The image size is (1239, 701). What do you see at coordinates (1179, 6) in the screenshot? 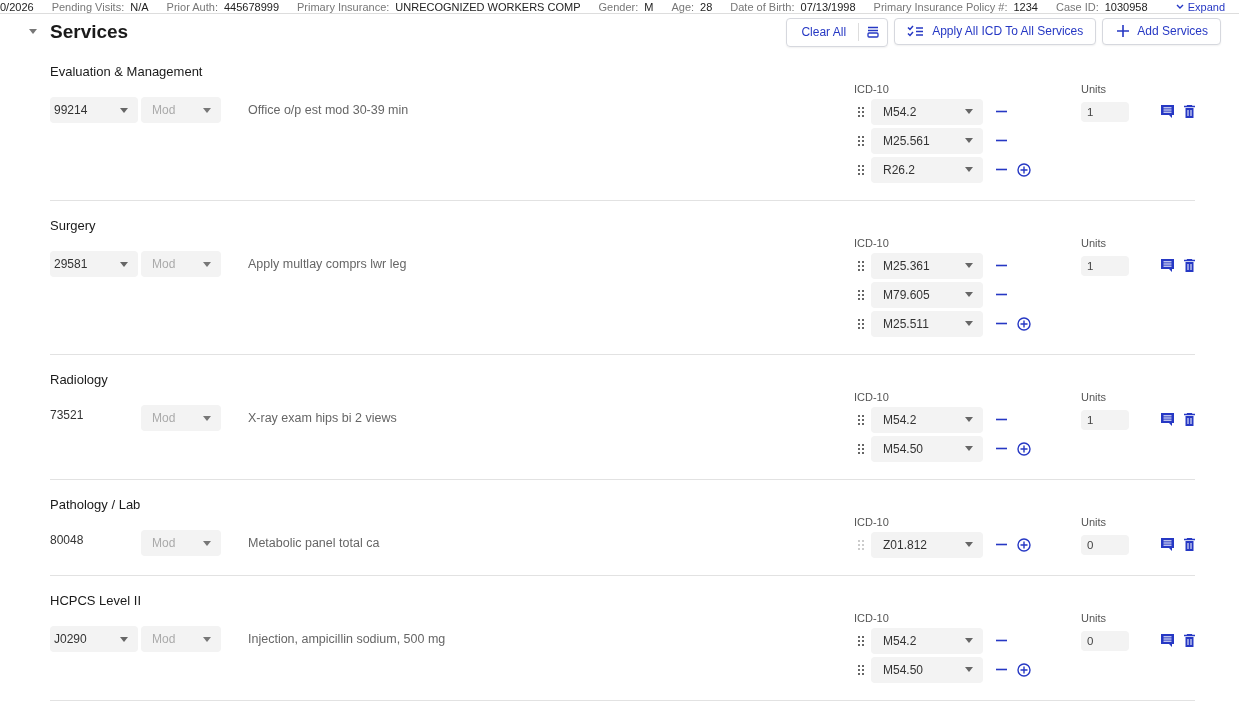
I see `chevron-icon` at bounding box center [1179, 6].